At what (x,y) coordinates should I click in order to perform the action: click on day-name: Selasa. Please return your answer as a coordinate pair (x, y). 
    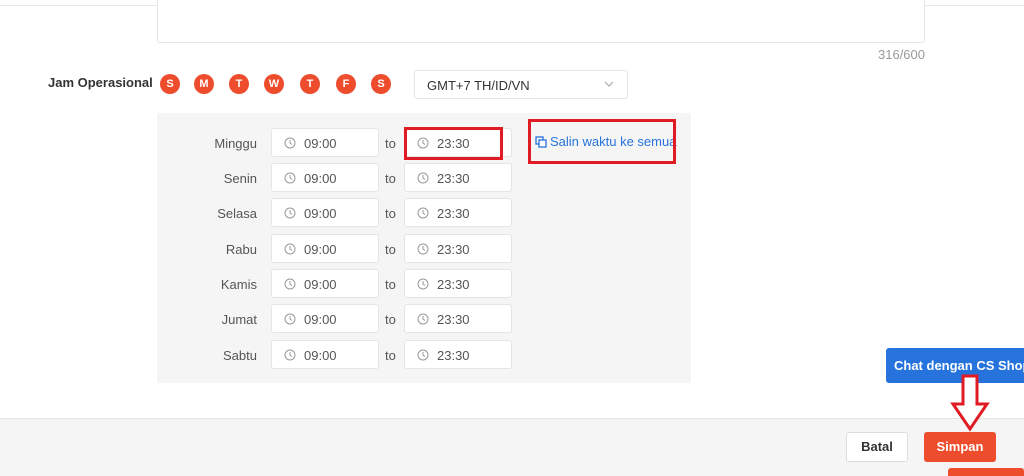
    Looking at the image, I should click on (237, 213).